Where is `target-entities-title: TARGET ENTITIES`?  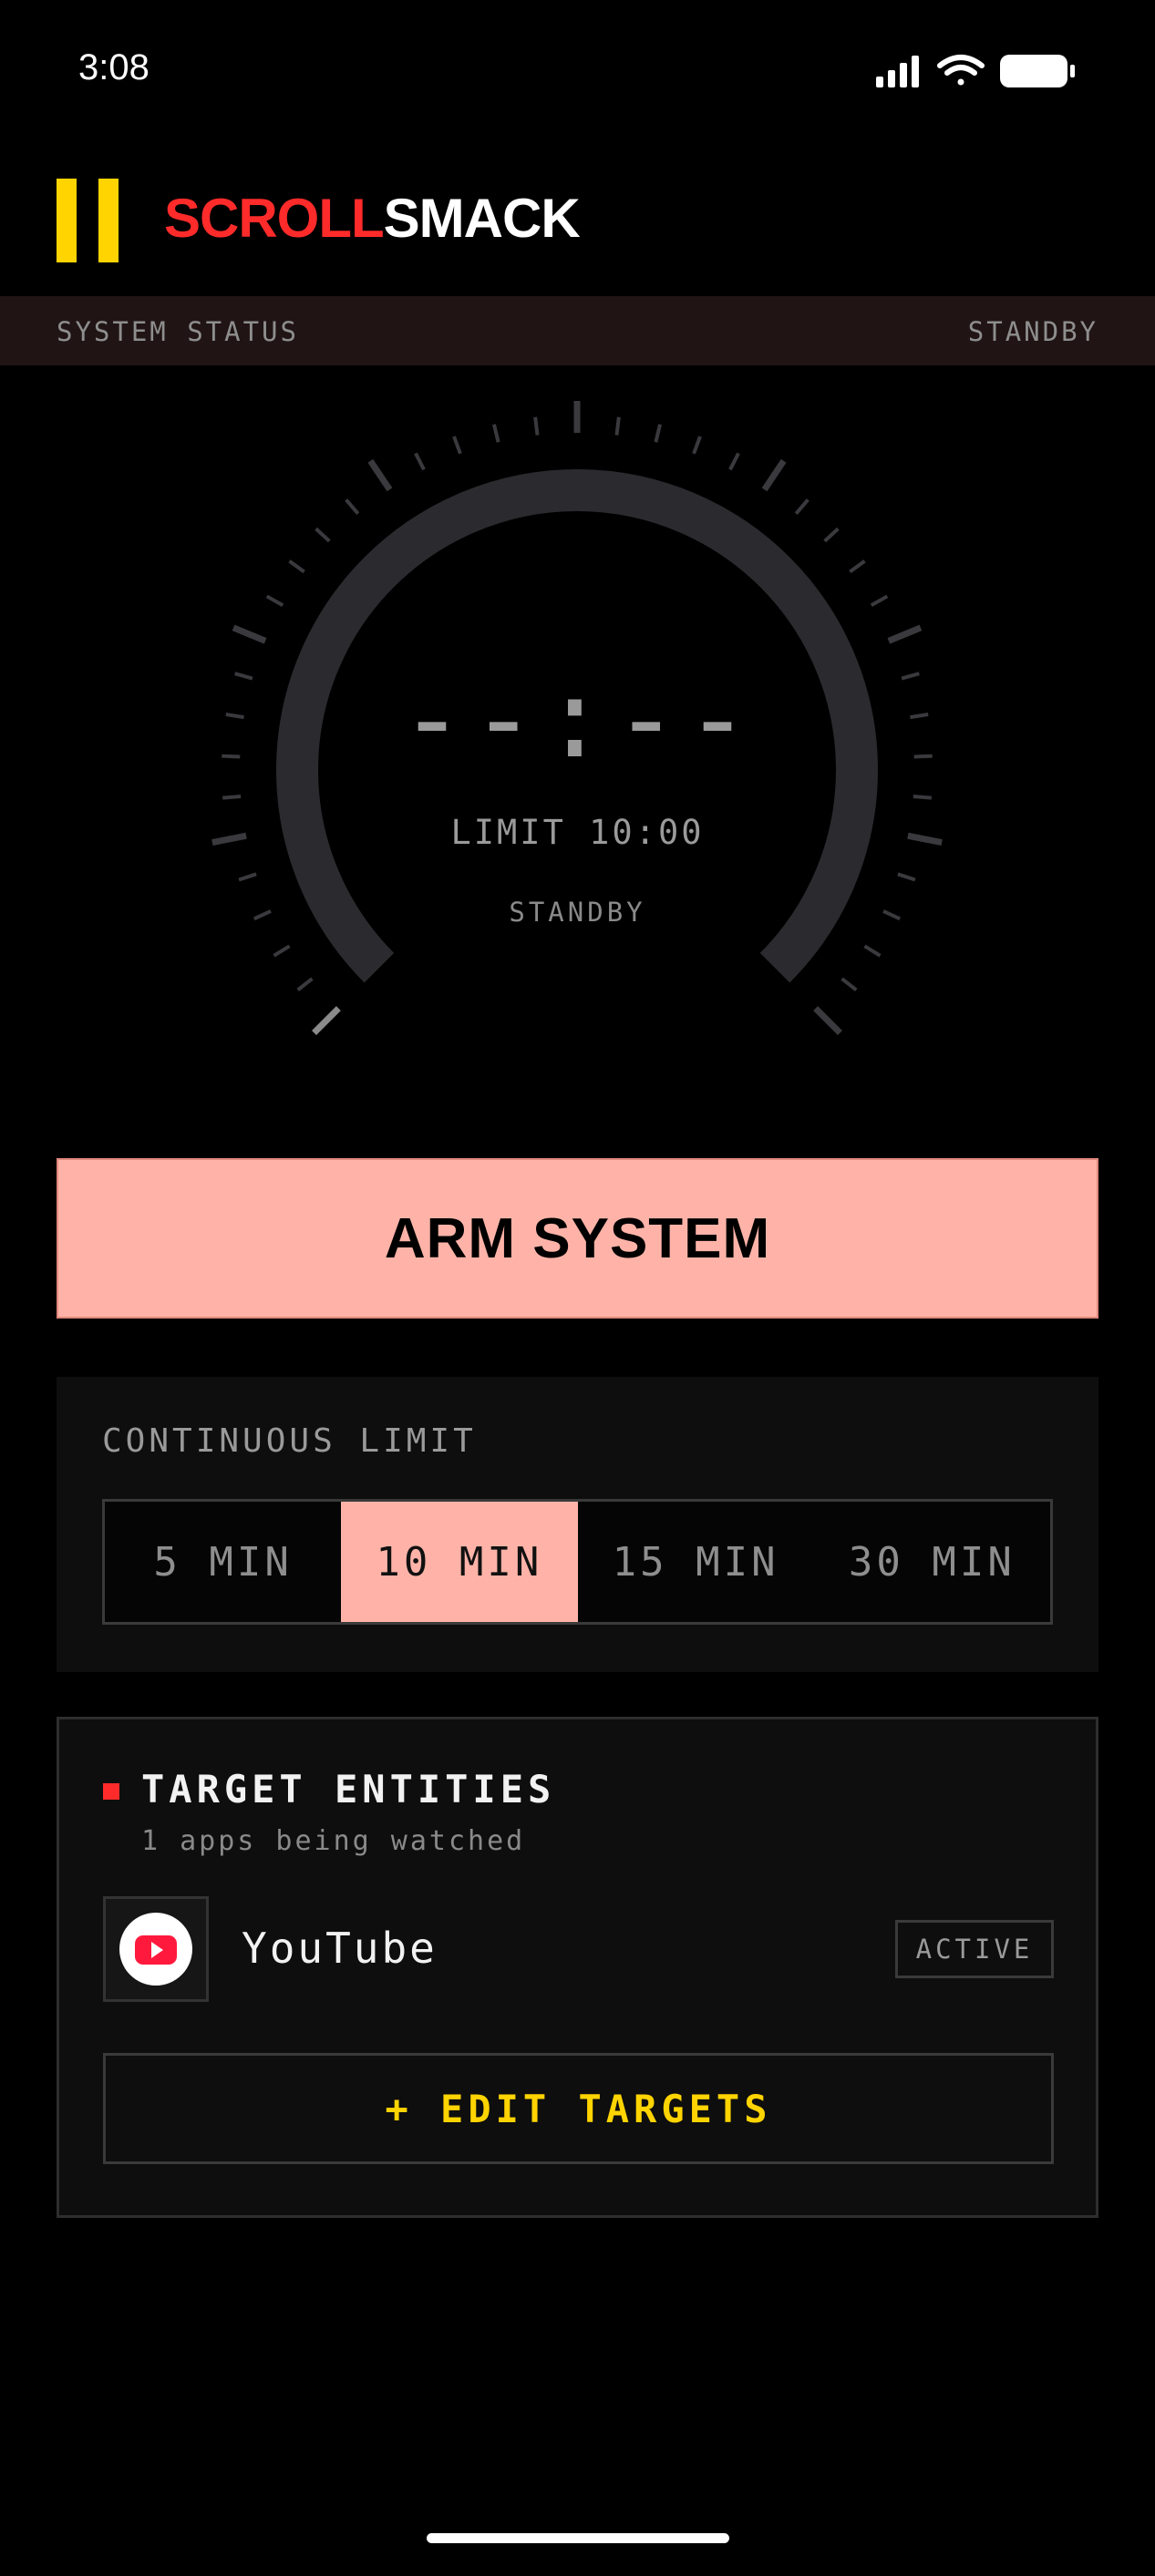 target-entities-title: TARGET ENTITIES is located at coordinates (348, 1789).